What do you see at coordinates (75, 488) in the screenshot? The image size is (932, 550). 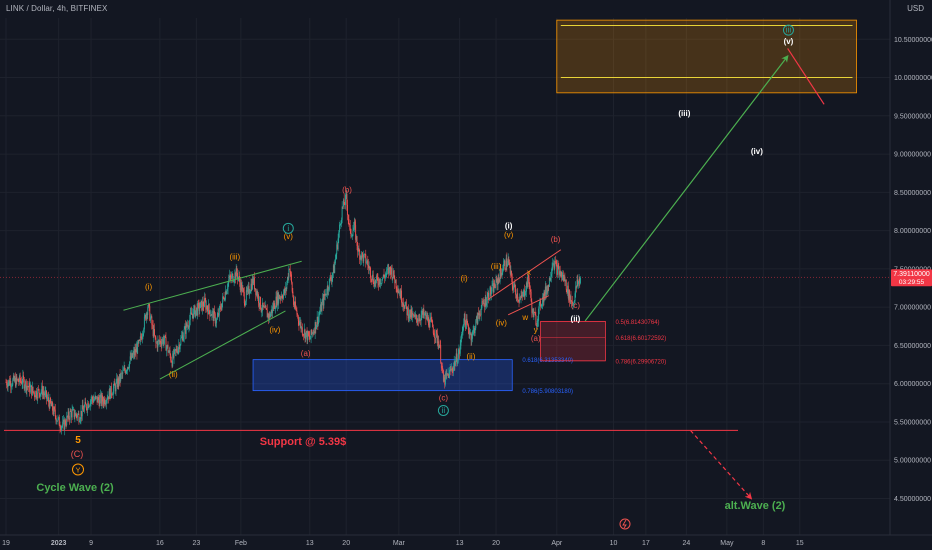 I see `cycle-wave-label: Cycle Wave (2)` at bounding box center [75, 488].